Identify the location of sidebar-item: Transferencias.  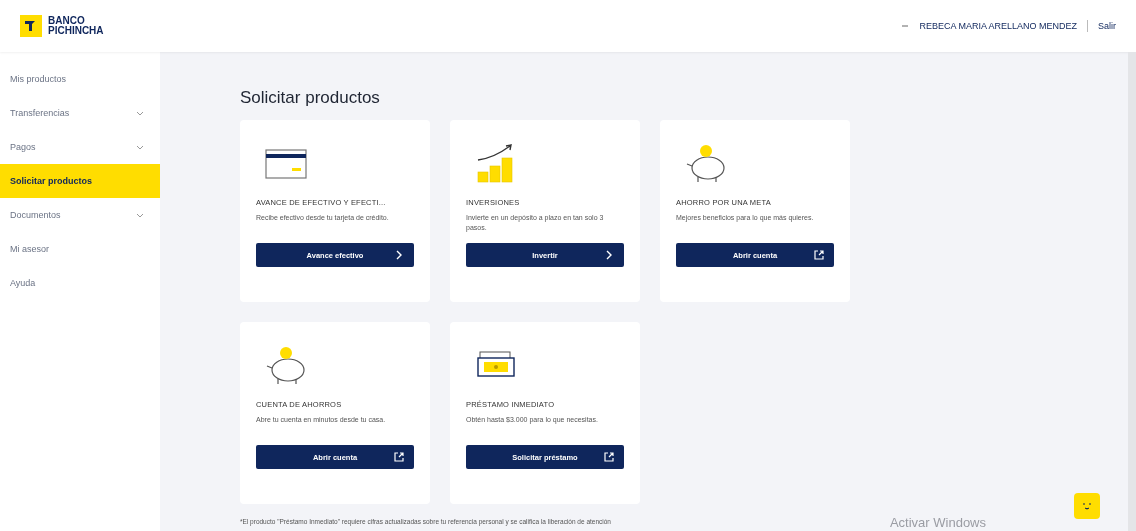
(80, 113).